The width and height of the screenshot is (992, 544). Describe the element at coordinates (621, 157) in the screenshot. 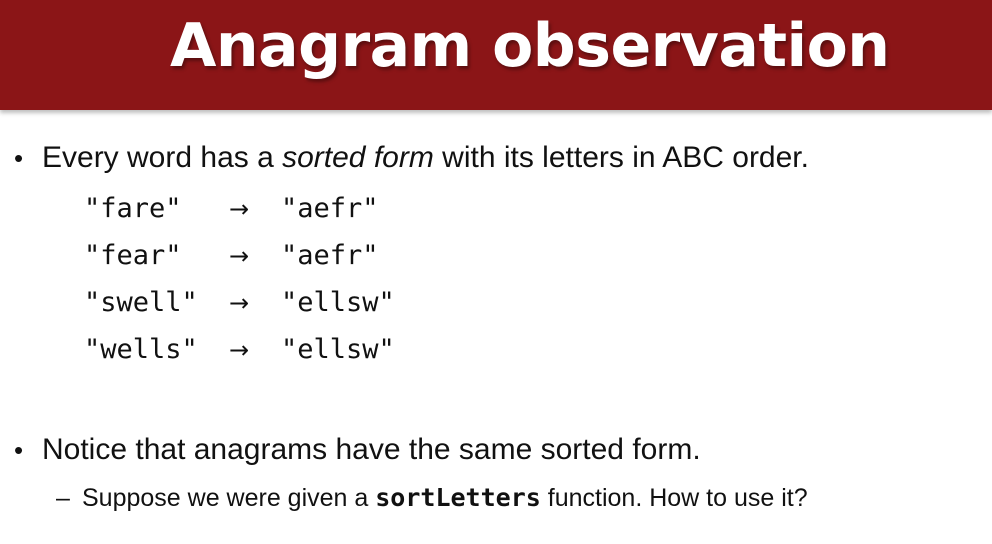

I see `bullet1-text-after: with its letters in ABC order.` at that location.